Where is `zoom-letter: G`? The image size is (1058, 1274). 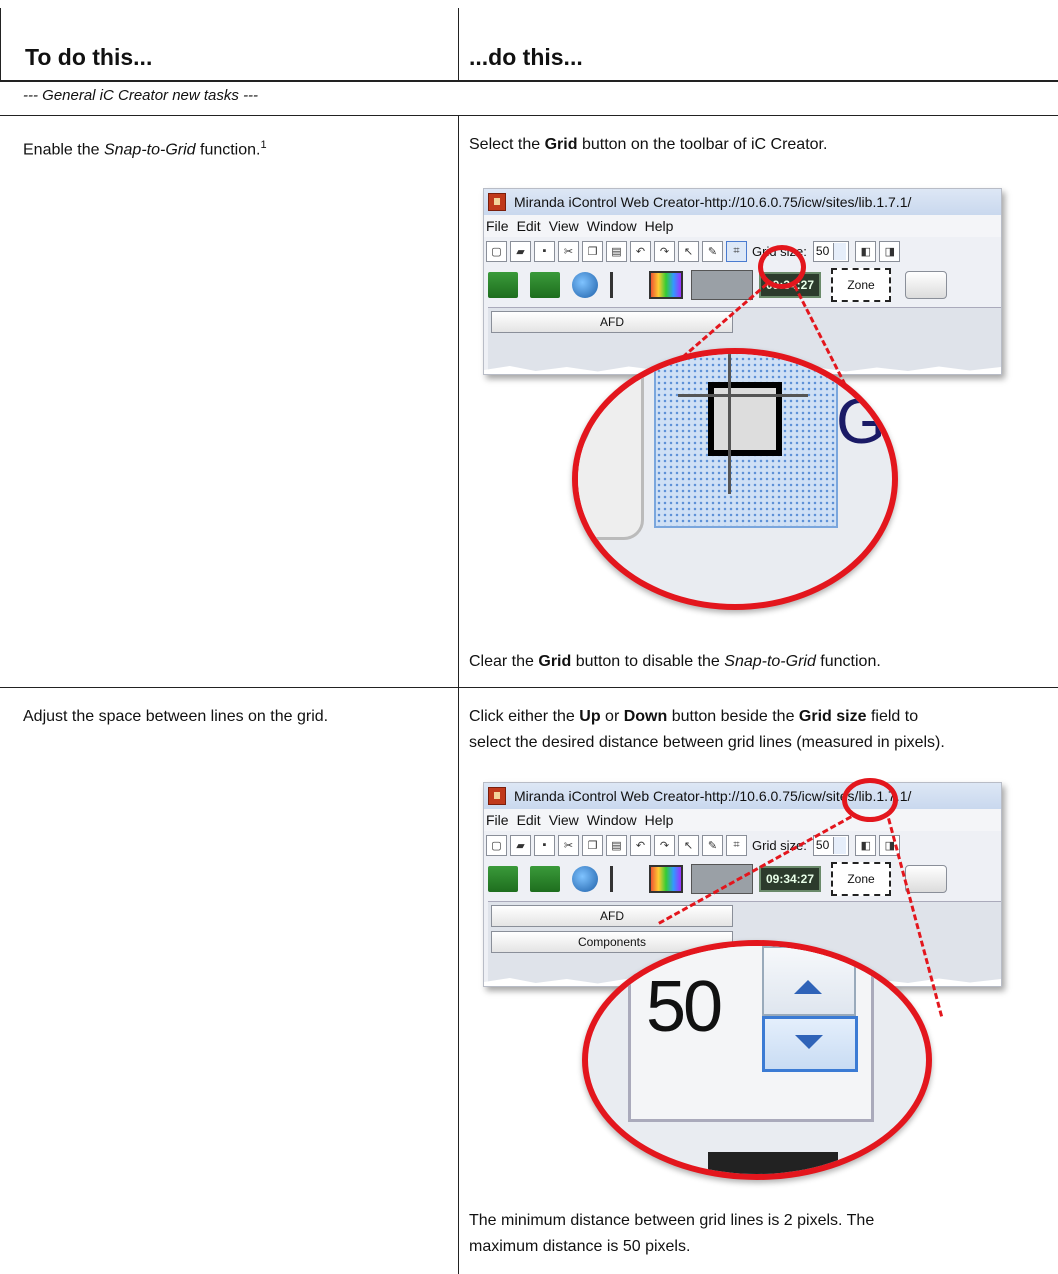 zoom-letter: G is located at coordinates (861, 421).